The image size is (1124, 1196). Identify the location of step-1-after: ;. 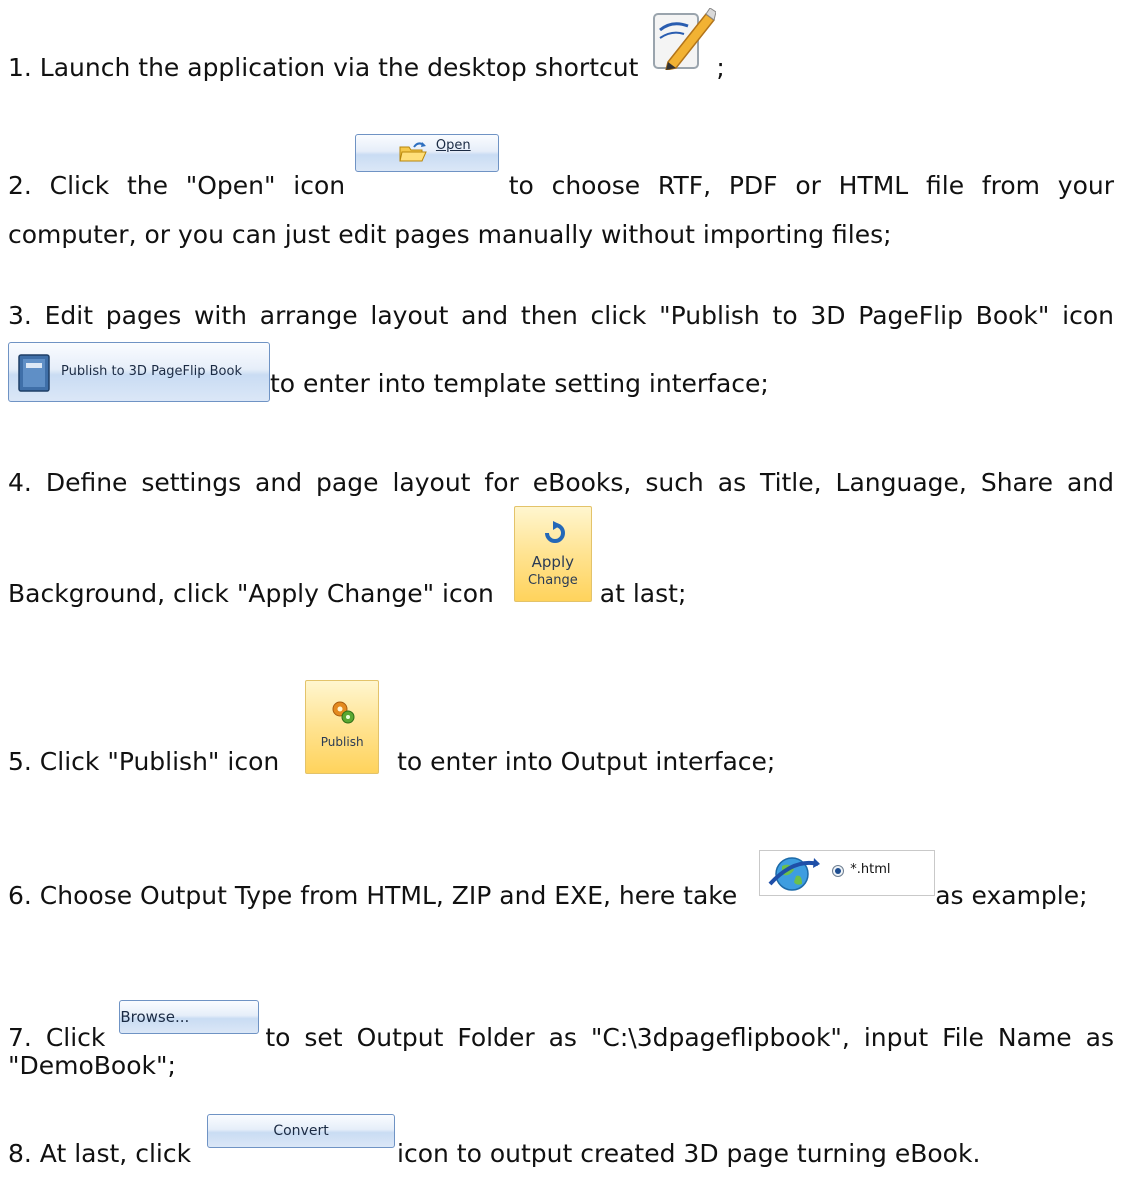
(720, 67).